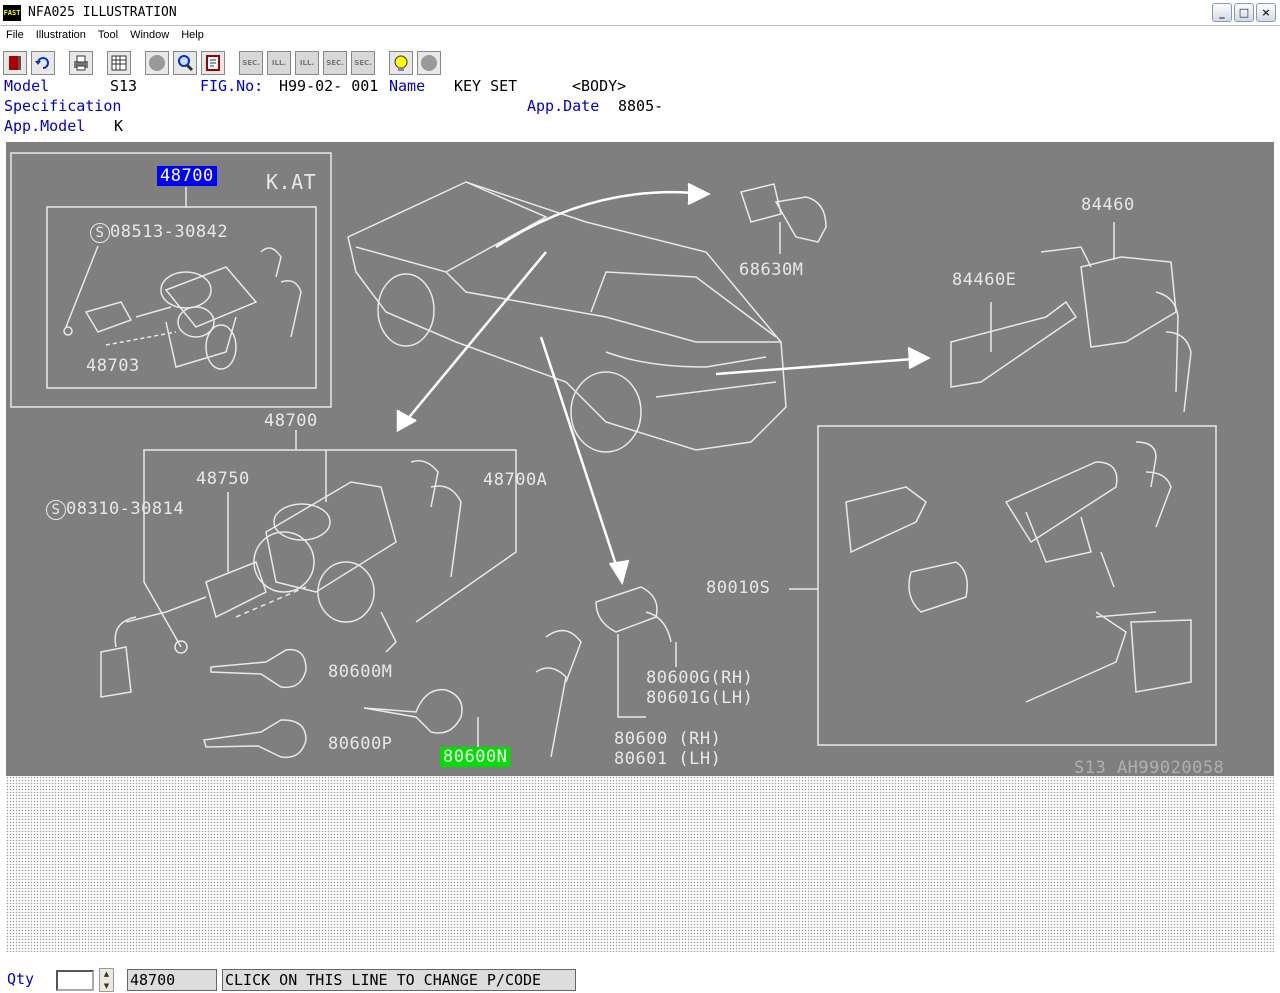 The height and width of the screenshot is (993, 1280). Describe the element at coordinates (291, 182) in the screenshot. I see `label-kat: K.AT` at that location.